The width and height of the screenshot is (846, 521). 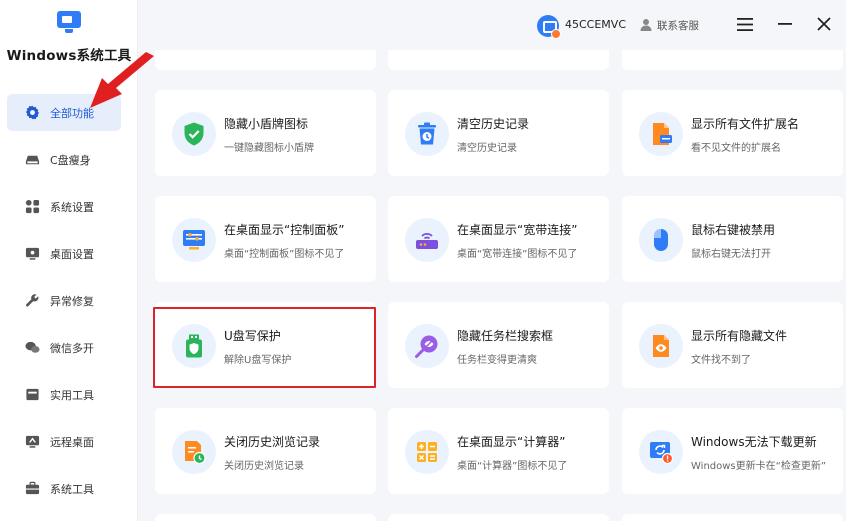 What do you see at coordinates (505, 336) in the screenshot?
I see `card-title: 隐藏任务栏搜索框` at bounding box center [505, 336].